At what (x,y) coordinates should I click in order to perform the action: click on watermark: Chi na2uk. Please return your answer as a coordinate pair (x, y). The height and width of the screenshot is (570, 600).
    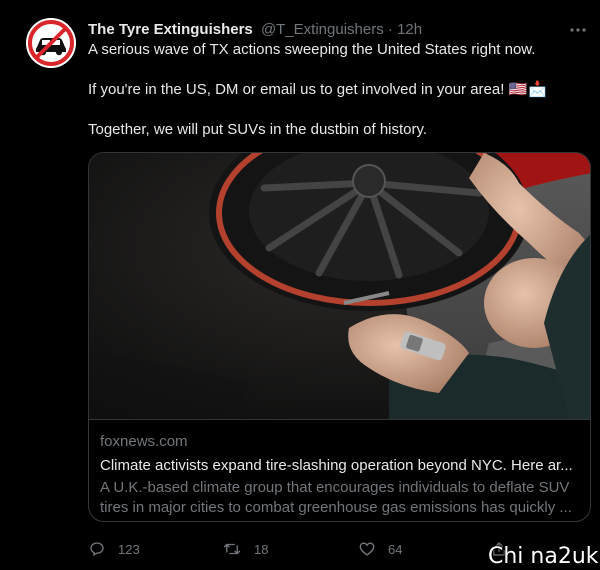
    Looking at the image, I should click on (543, 556).